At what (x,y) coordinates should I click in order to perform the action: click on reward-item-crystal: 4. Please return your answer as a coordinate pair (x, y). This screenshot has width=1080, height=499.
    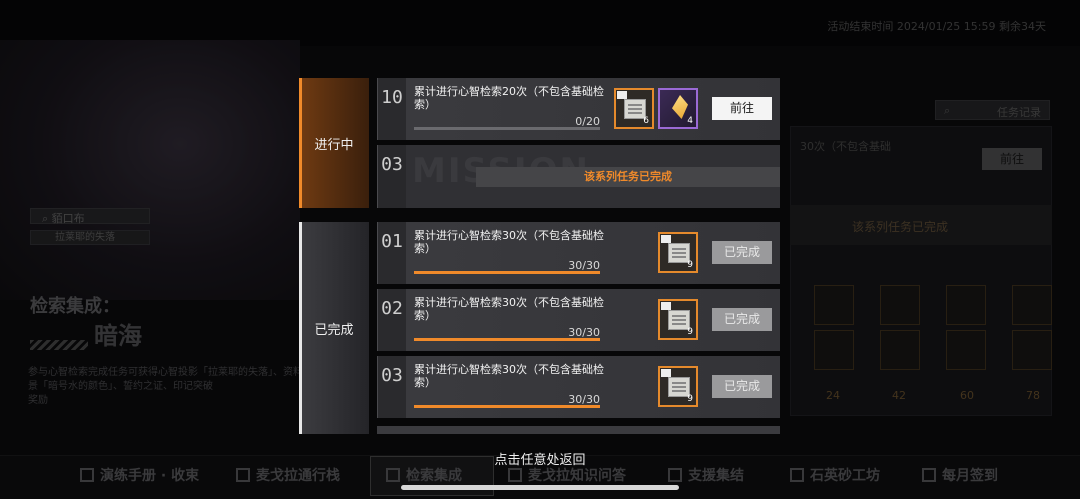
    Looking at the image, I should click on (678, 108).